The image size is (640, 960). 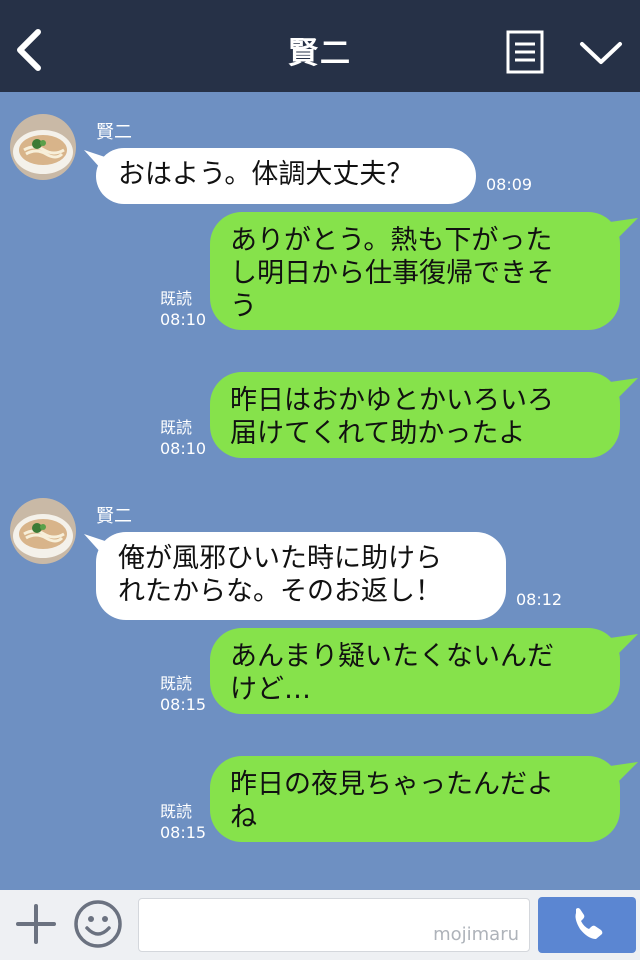 I want to click on message-line: う, so click(x=243, y=306).